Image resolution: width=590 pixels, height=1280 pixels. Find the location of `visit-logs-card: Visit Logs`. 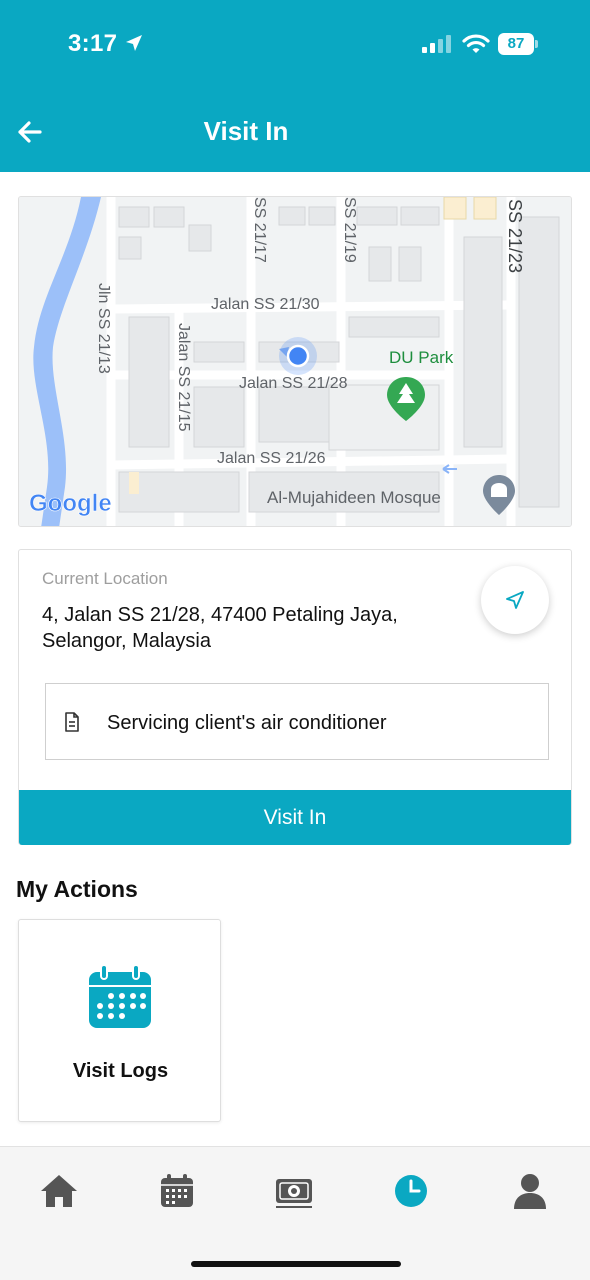

visit-logs-card: Visit Logs is located at coordinates (119, 1020).